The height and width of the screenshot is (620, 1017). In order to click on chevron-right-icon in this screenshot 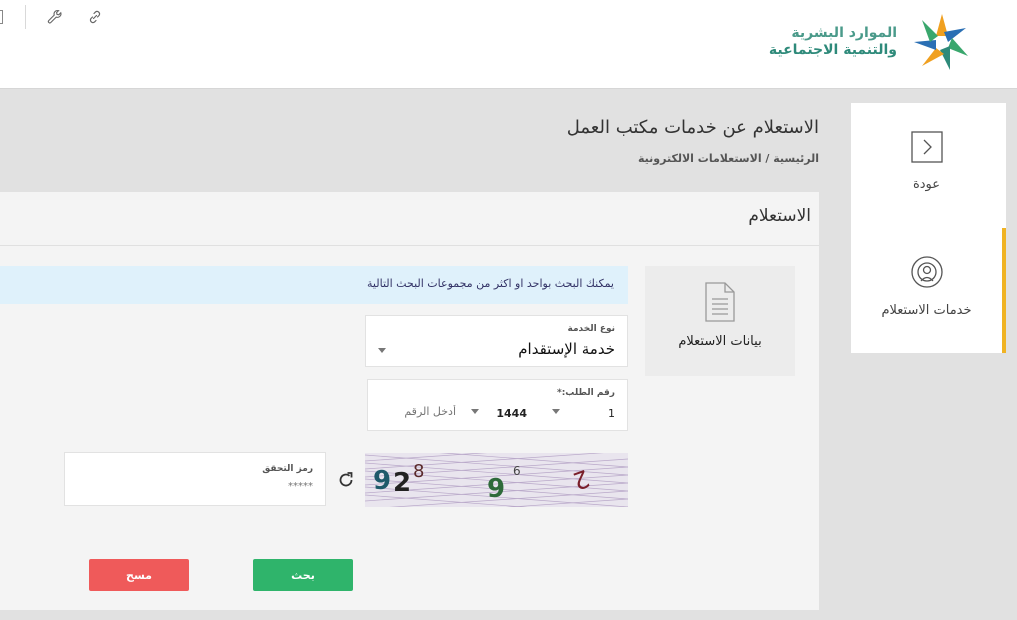, I will do `click(926, 147)`.